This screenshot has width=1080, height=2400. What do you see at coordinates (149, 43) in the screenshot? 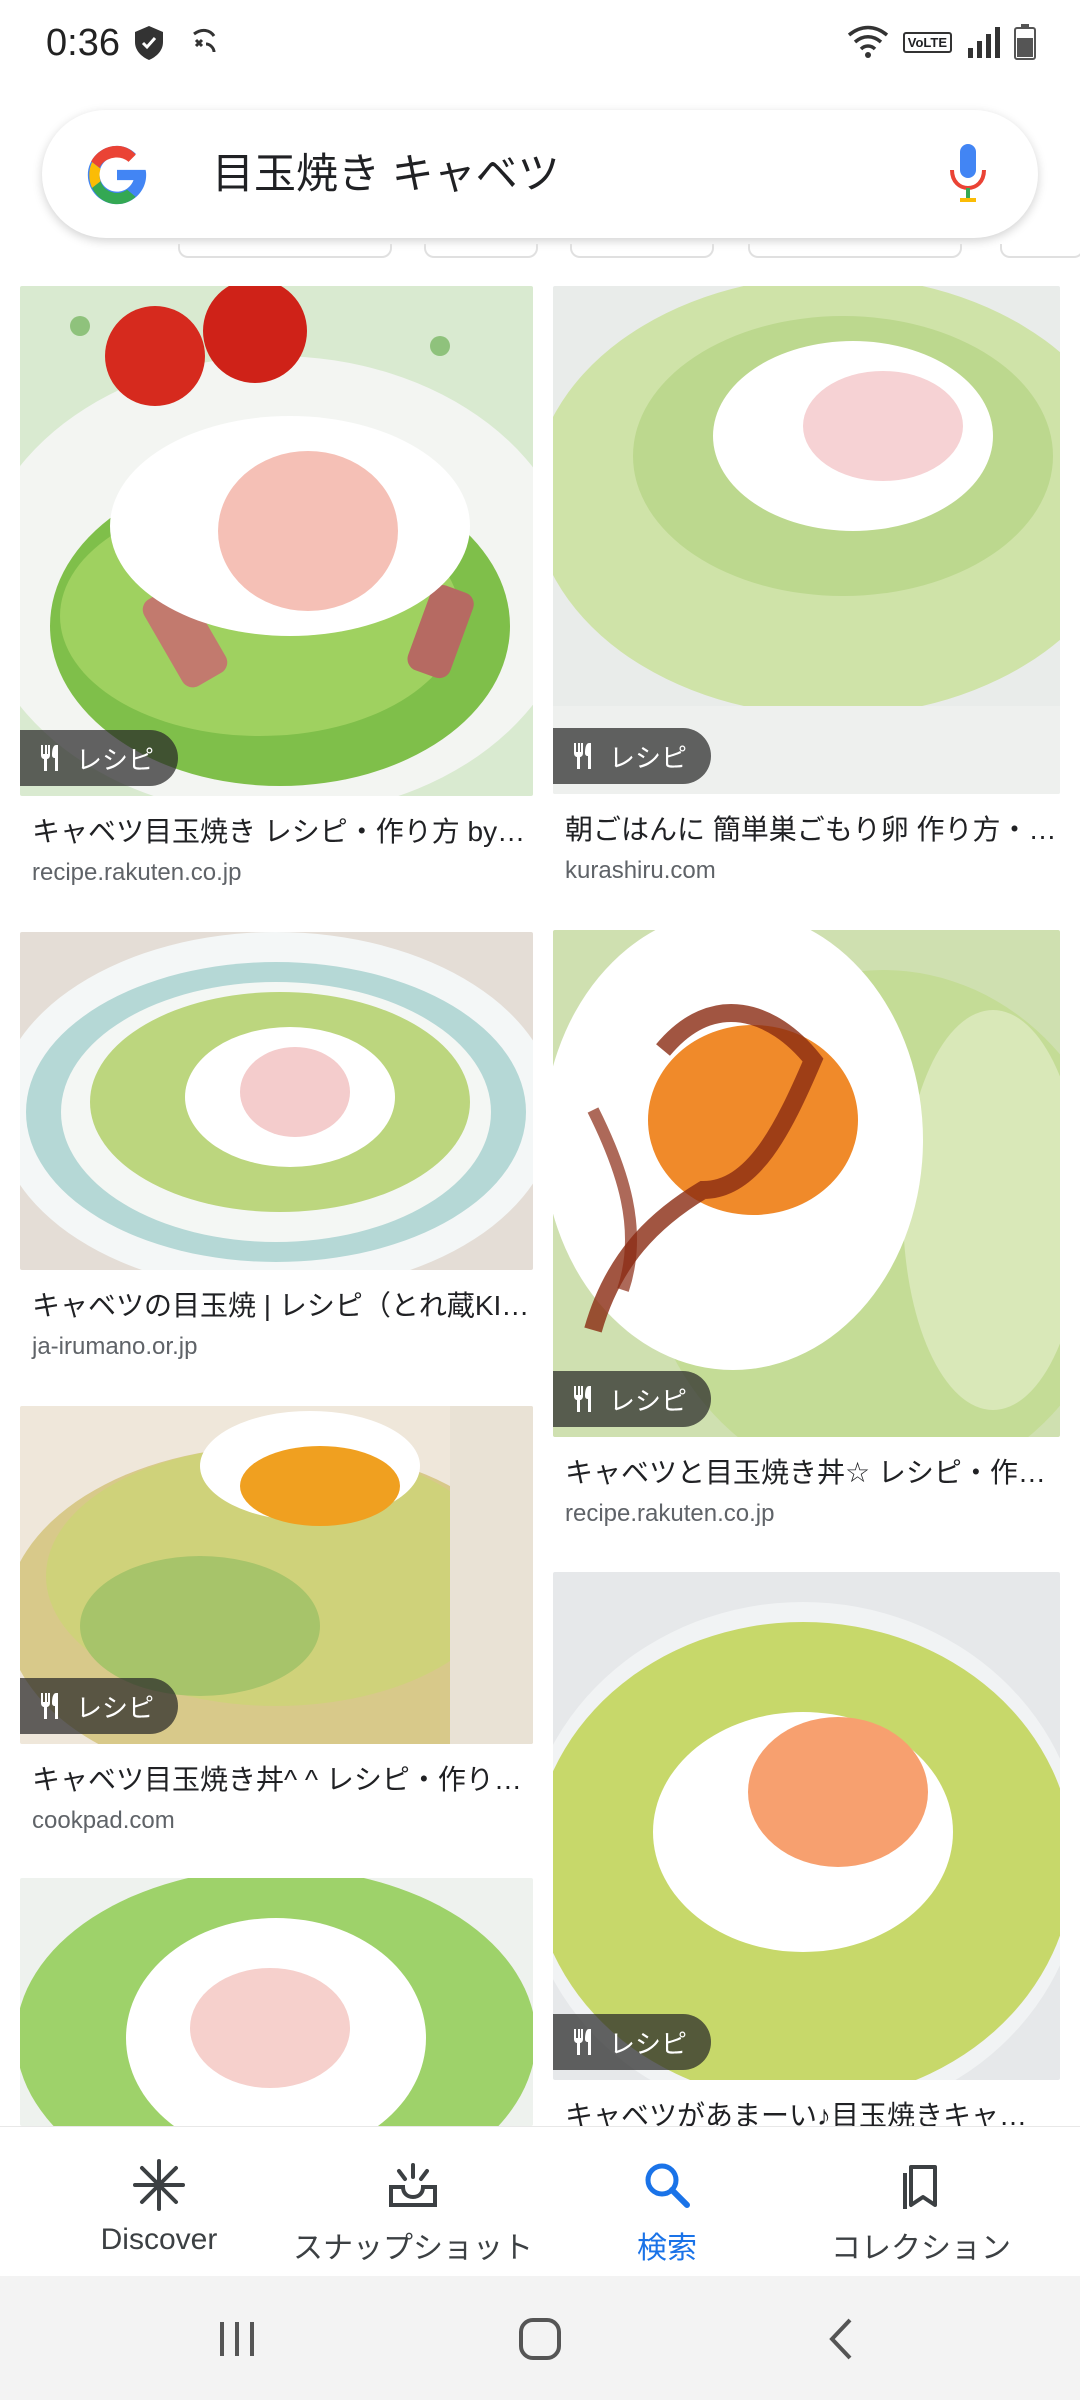
I see `shield-icon` at bounding box center [149, 43].